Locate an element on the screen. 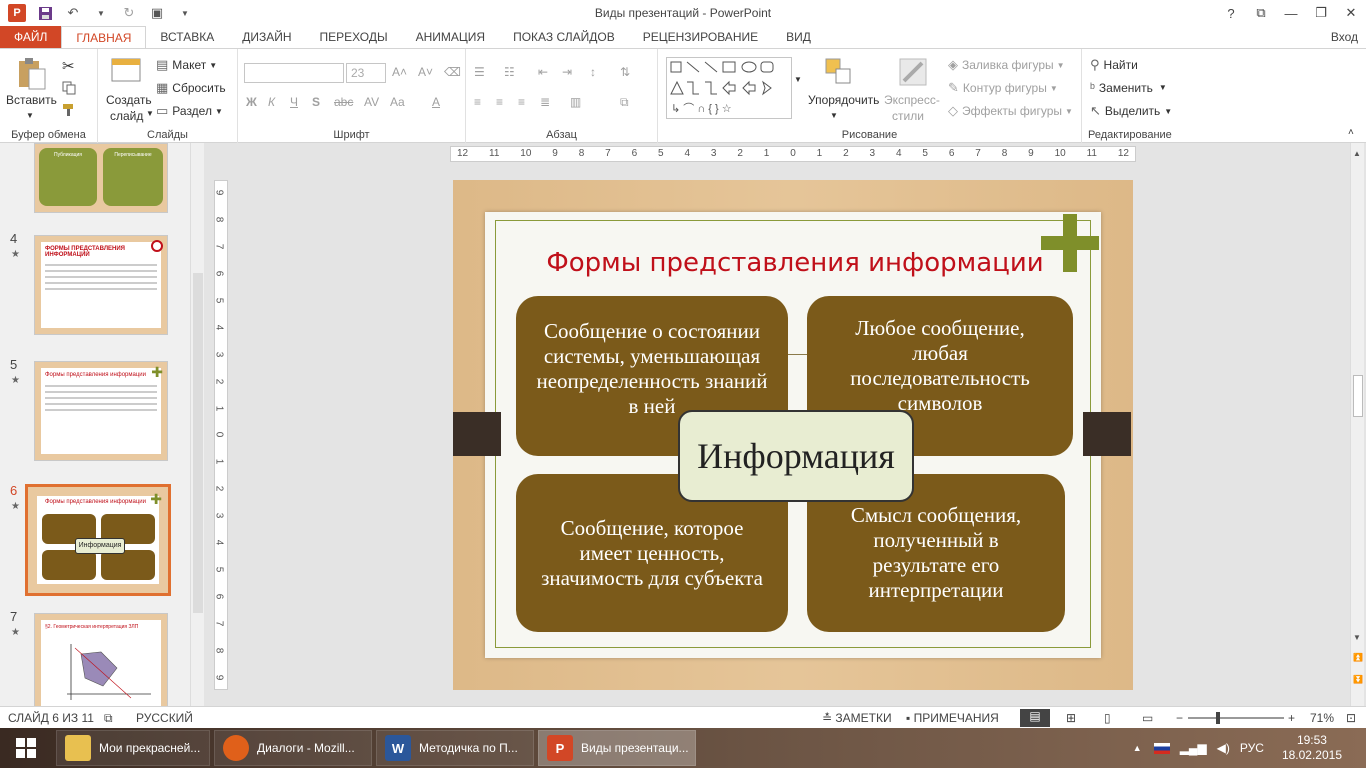 Image resolution: width=1366 pixels, height=768 pixels. start-from-beginning-icon: ▣ is located at coordinates (157, 13).